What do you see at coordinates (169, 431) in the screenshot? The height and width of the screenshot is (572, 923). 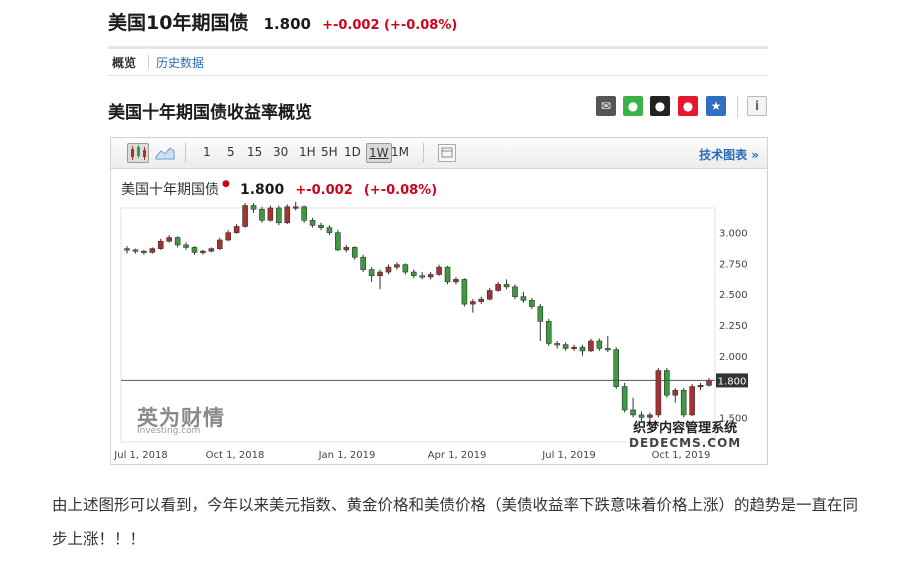 I see `watermark-logo-sub: Investing.com` at bounding box center [169, 431].